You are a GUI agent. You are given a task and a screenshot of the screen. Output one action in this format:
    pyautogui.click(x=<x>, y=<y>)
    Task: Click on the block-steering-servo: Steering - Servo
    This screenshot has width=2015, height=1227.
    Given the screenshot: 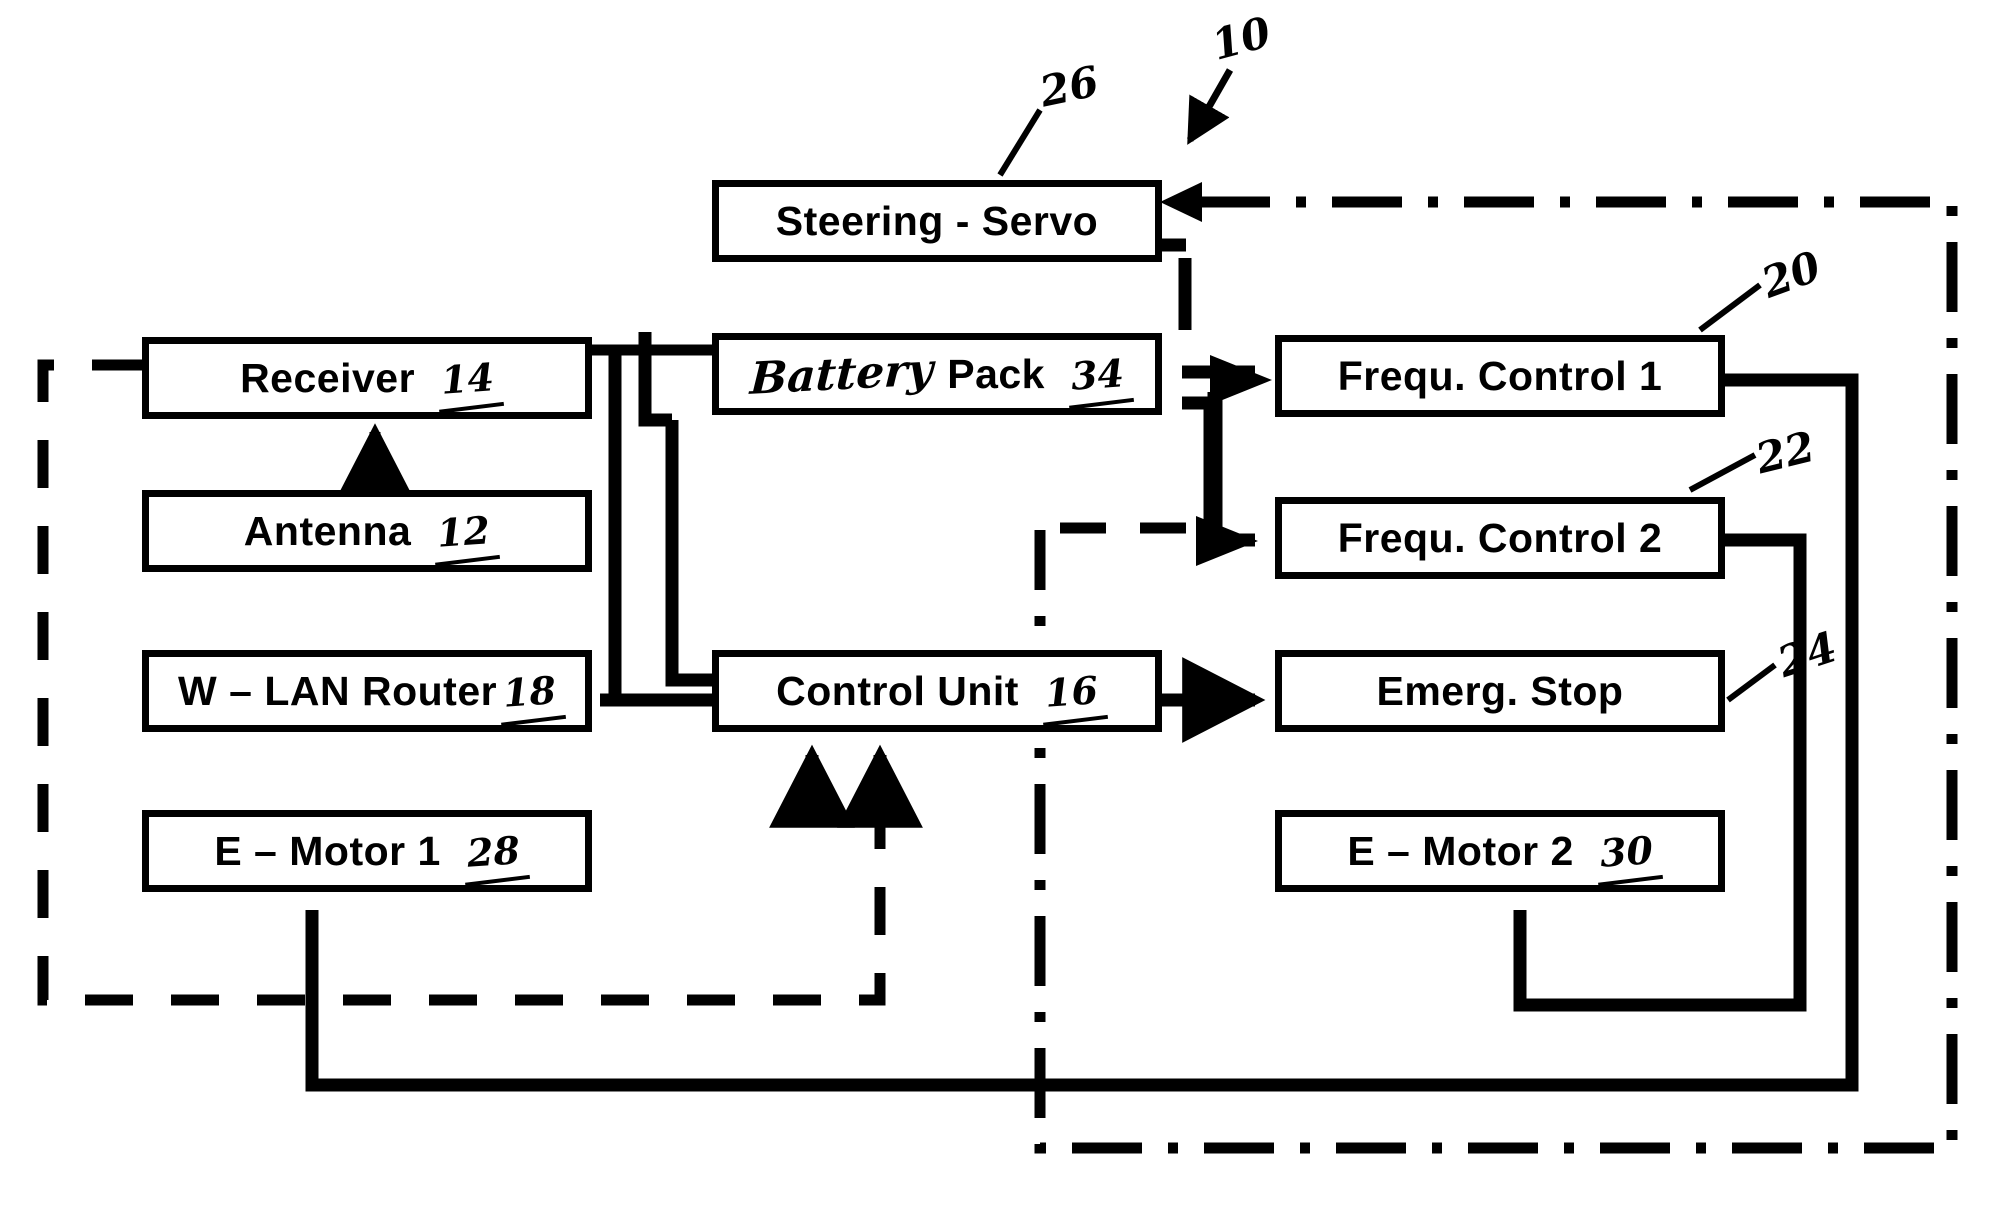 What is the action you would take?
    pyautogui.click(x=937, y=221)
    